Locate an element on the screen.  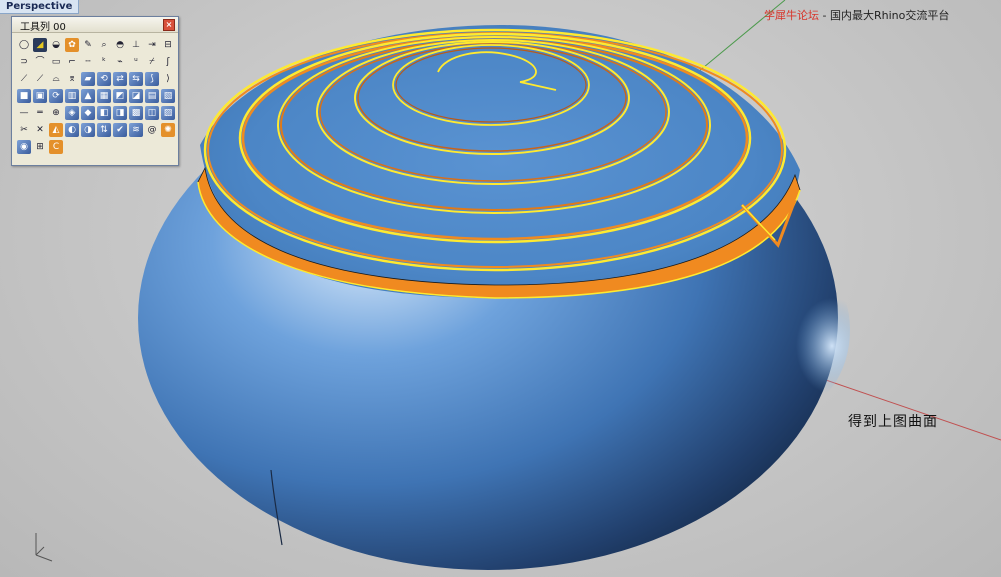
swap-tool-icon: ⇄ is located at coordinates (120, 79).